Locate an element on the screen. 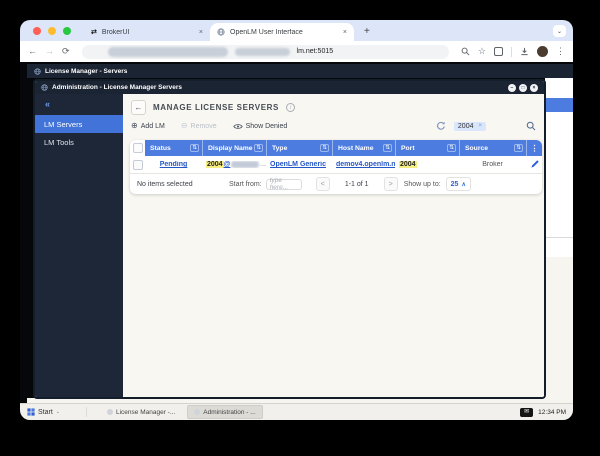 This screenshot has width=600, height=456. window-app-icon is located at coordinates (37, 71).